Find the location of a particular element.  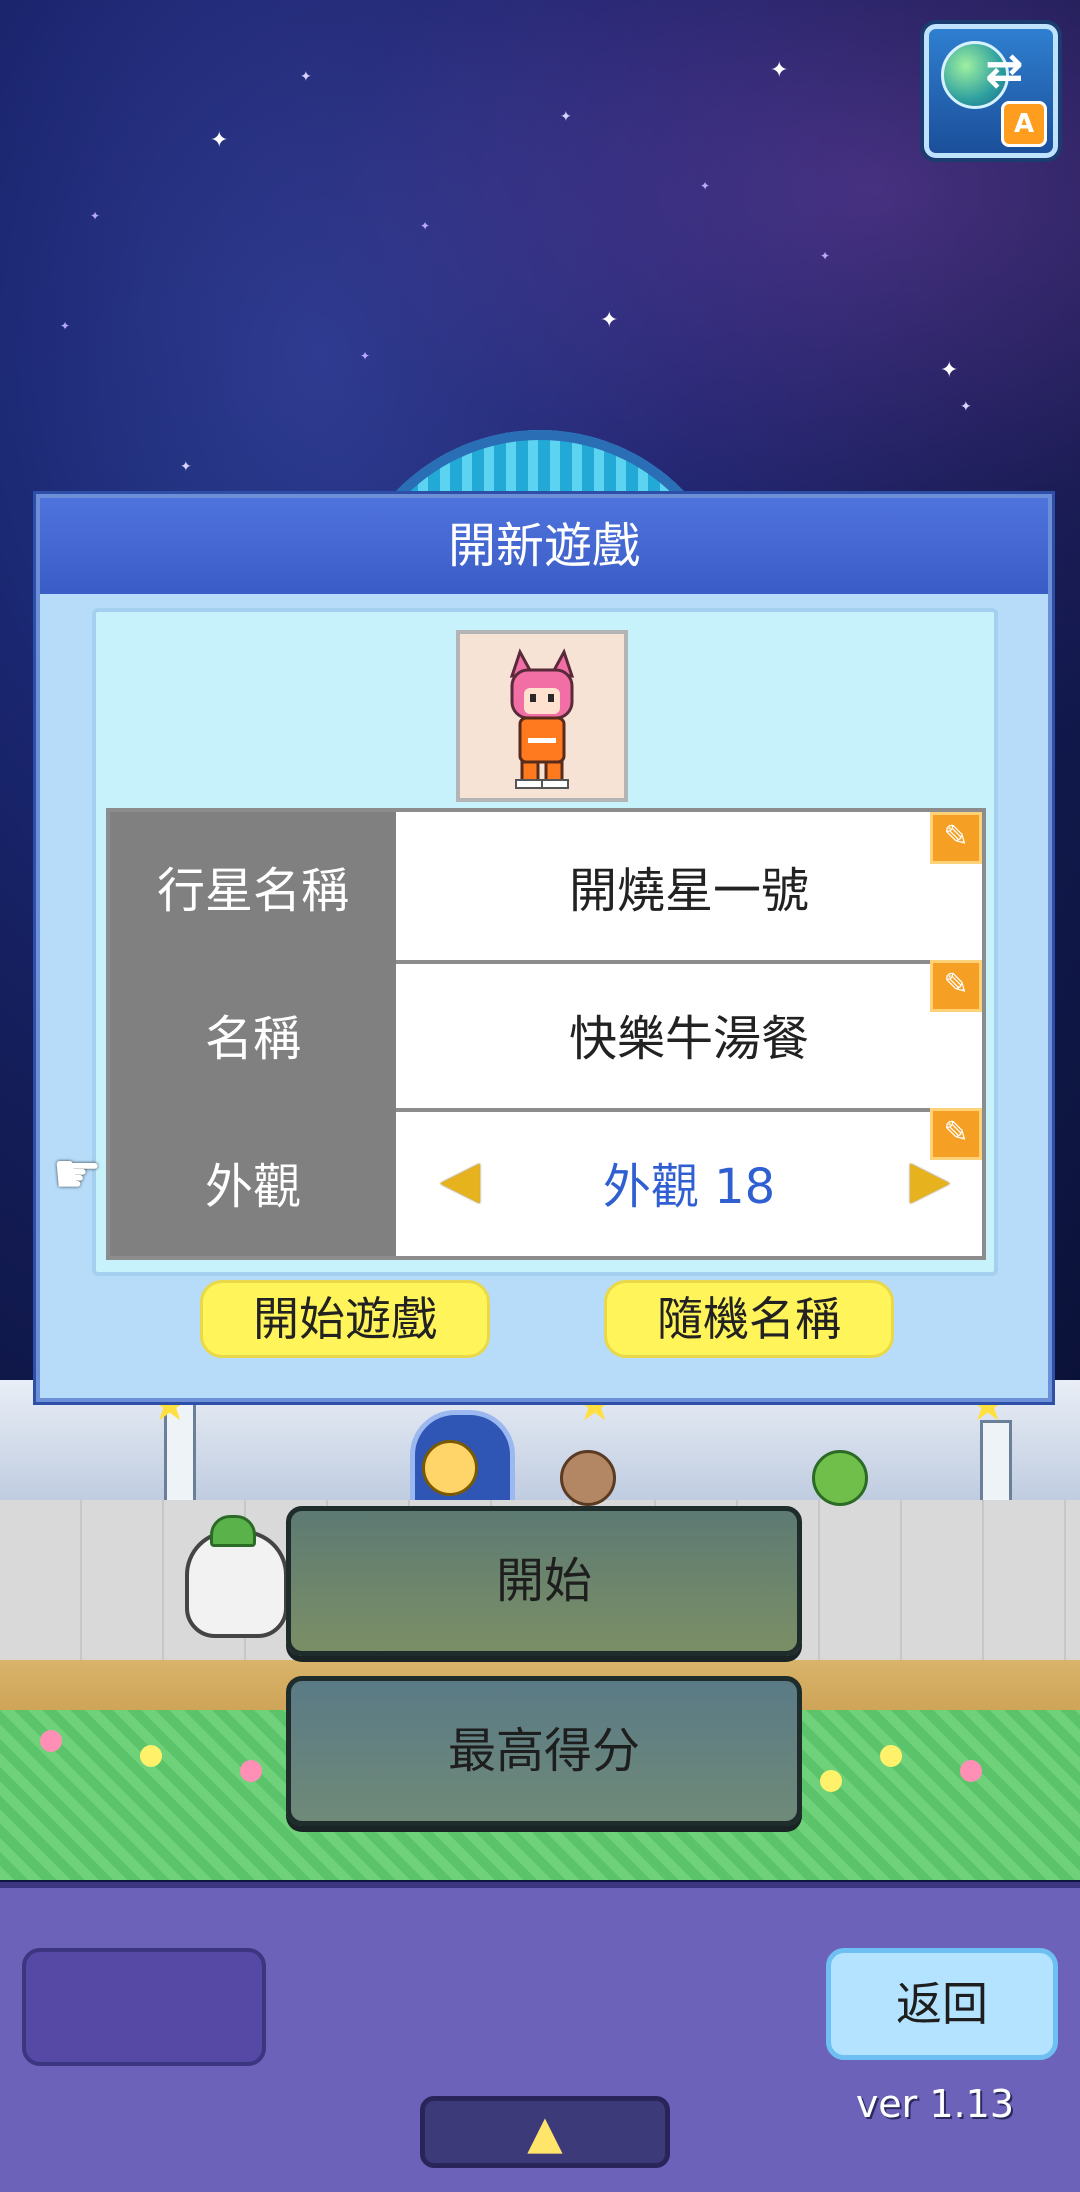

character-portrait is located at coordinates (542, 716).